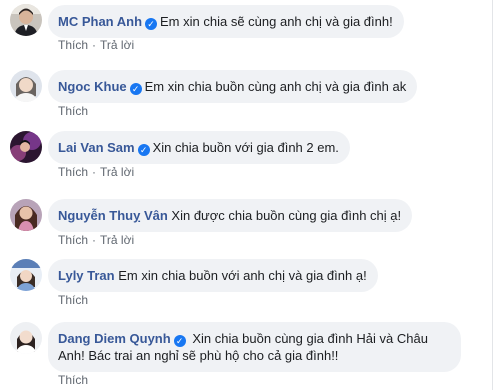 The height and width of the screenshot is (390, 495). Describe the element at coordinates (276, 21) in the screenshot. I see `comment-text: Em xin chia sẽ cùng anh chị và gia đình!` at that location.